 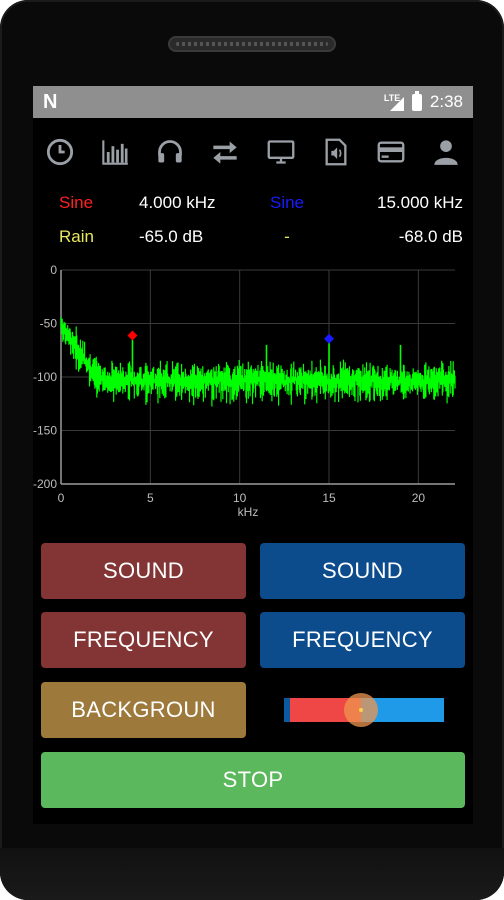 What do you see at coordinates (170, 152) in the screenshot?
I see `headphones-icon` at bounding box center [170, 152].